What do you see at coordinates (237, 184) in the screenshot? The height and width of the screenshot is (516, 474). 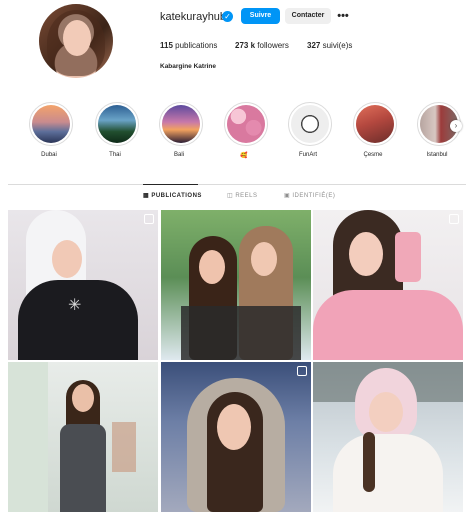 I see `tabs-divider` at bounding box center [237, 184].